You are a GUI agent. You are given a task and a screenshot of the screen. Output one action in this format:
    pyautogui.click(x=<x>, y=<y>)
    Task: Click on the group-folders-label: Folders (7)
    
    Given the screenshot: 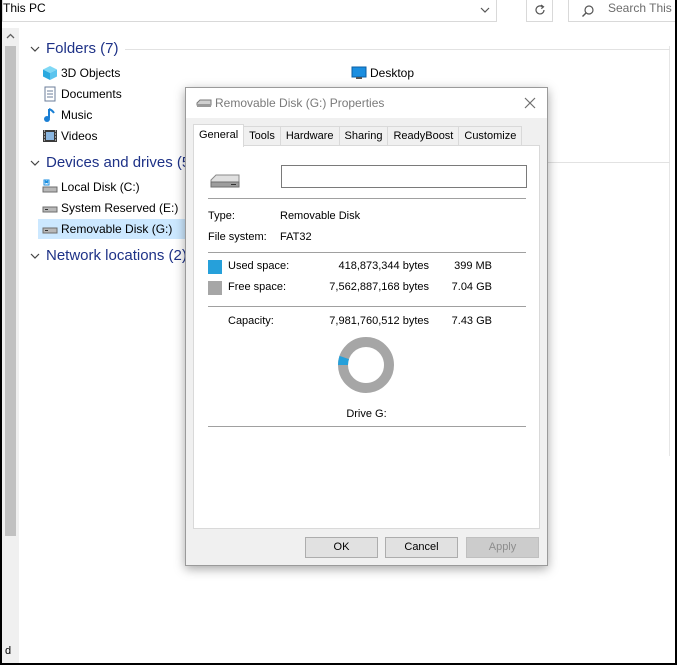 What is the action you would take?
    pyautogui.click(x=82, y=48)
    